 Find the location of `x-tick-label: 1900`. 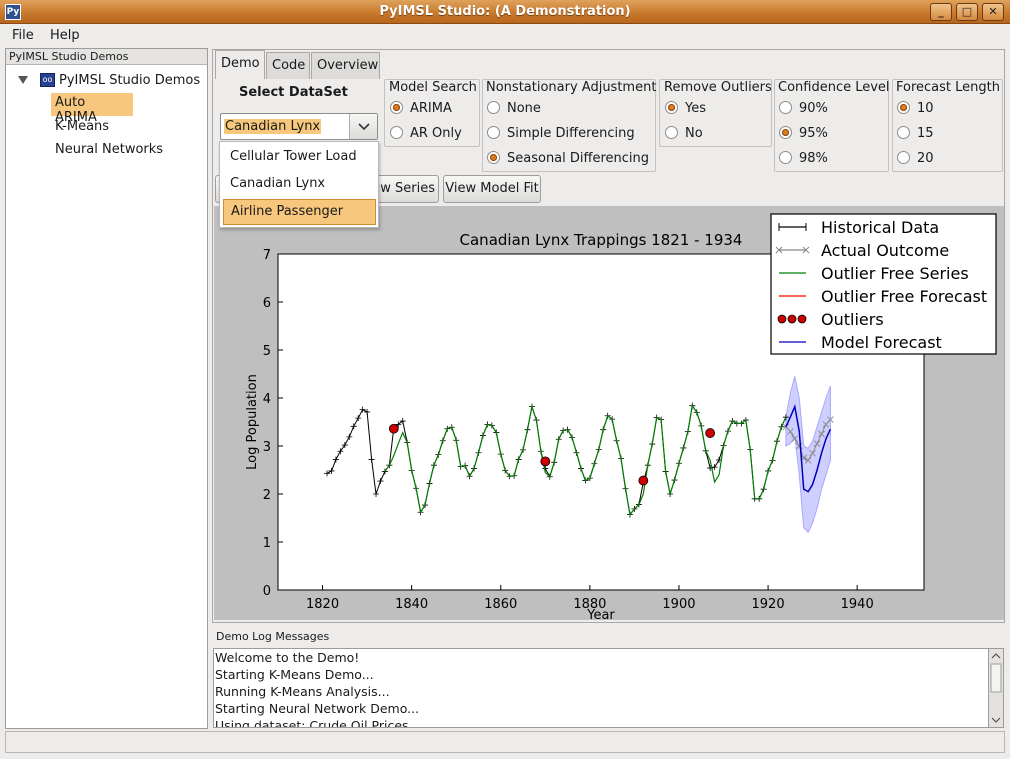

x-tick-label: 1900 is located at coordinates (678, 604).